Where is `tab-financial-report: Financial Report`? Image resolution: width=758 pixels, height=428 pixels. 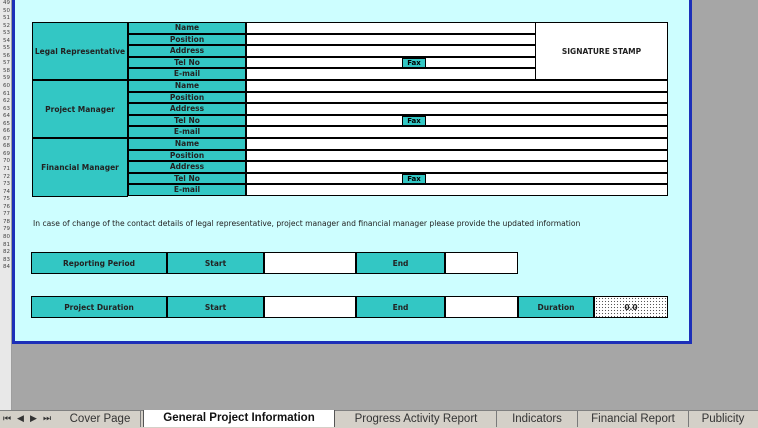 tab-financial-report: Financial Report is located at coordinates (633, 419).